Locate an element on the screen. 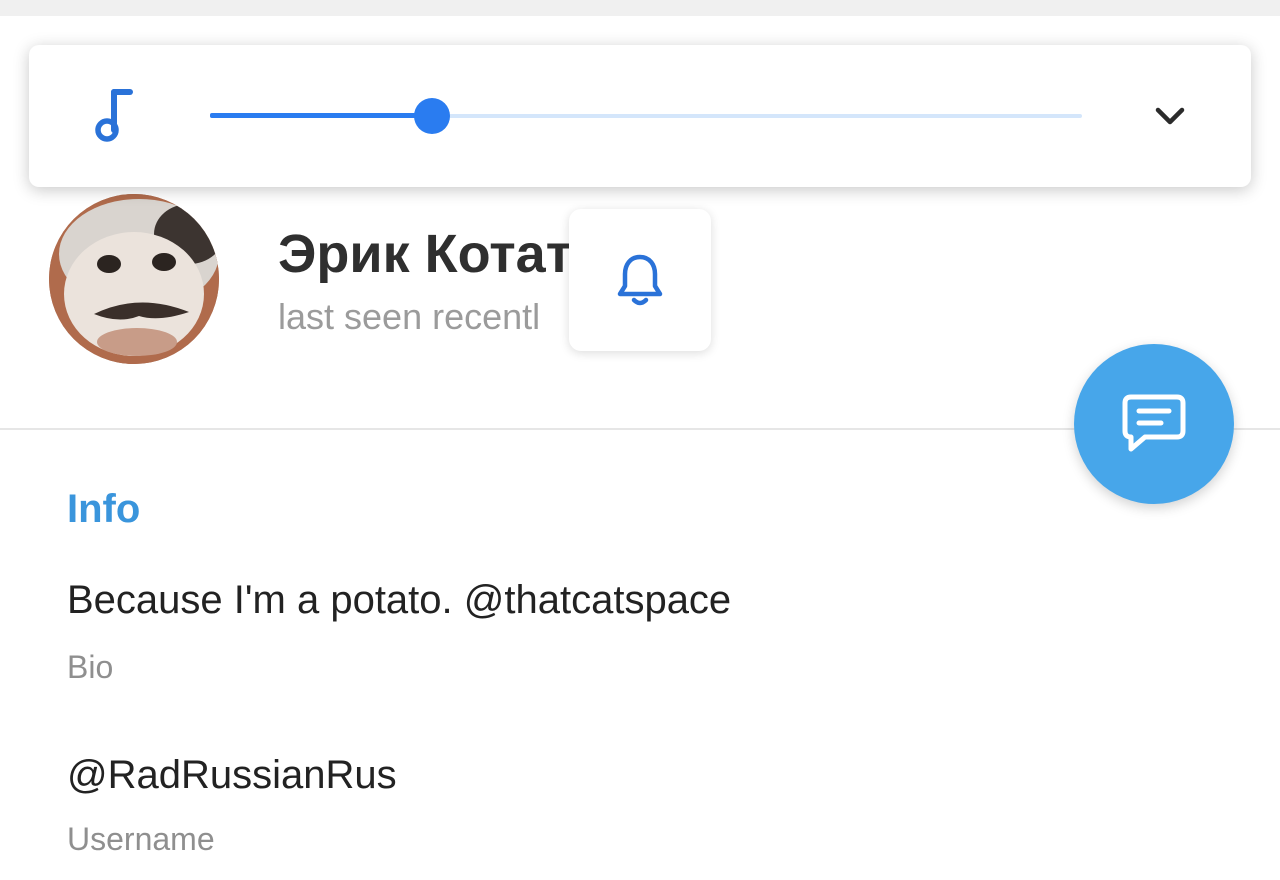  collapse-player-button is located at coordinates (1170, 117).